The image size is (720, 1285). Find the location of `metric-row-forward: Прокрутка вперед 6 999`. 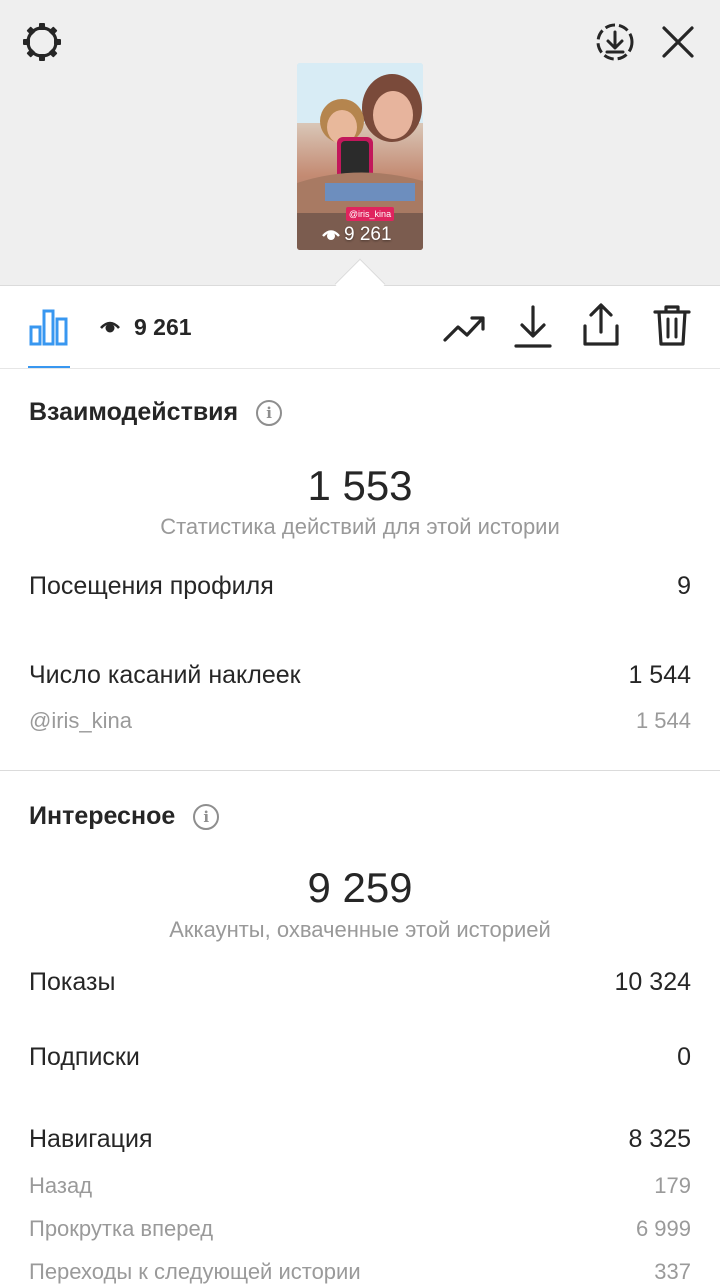

metric-row-forward: Прокрутка вперед 6 999 is located at coordinates (360, 1229).